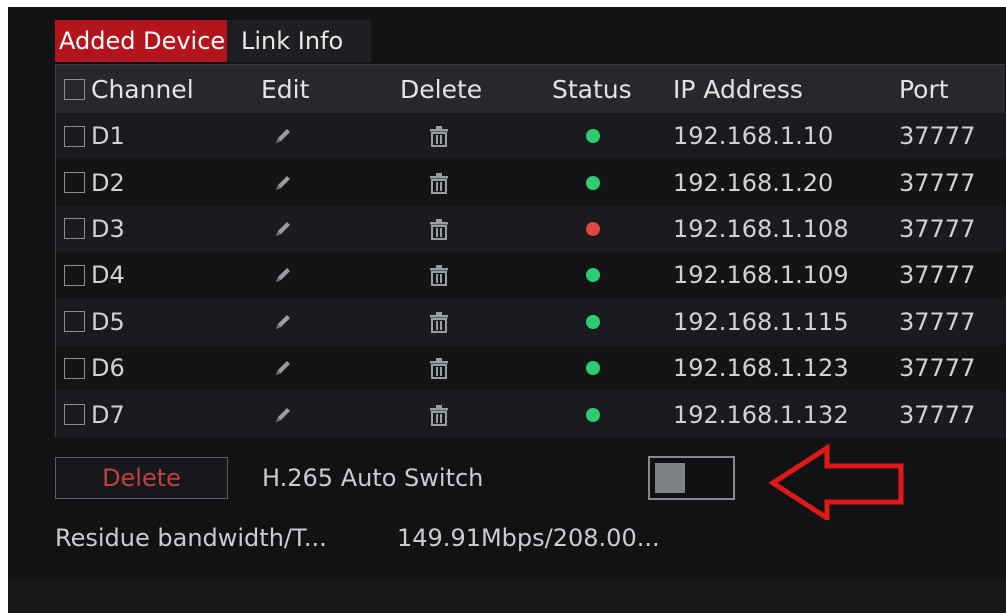 Image resolution: width=1006 pixels, height=613 pixels. Describe the element at coordinates (108, 321) in the screenshot. I see `channel-label: D5` at that location.